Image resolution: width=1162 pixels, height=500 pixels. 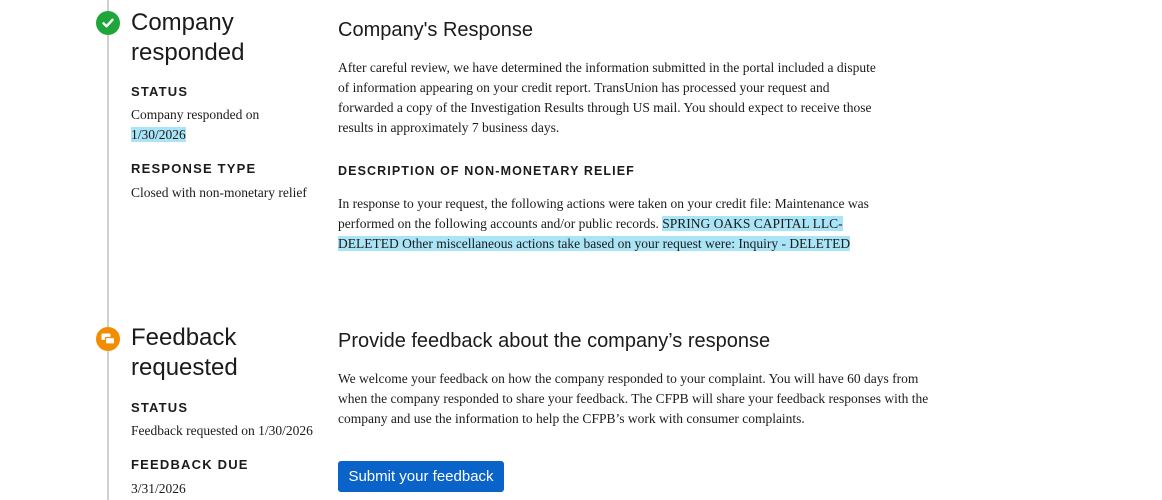 What do you see at coordinates (184, 352) in the screenshot?
I see `step-title-feedback-requested: Feedback requested` at bounding box center [184, 352].